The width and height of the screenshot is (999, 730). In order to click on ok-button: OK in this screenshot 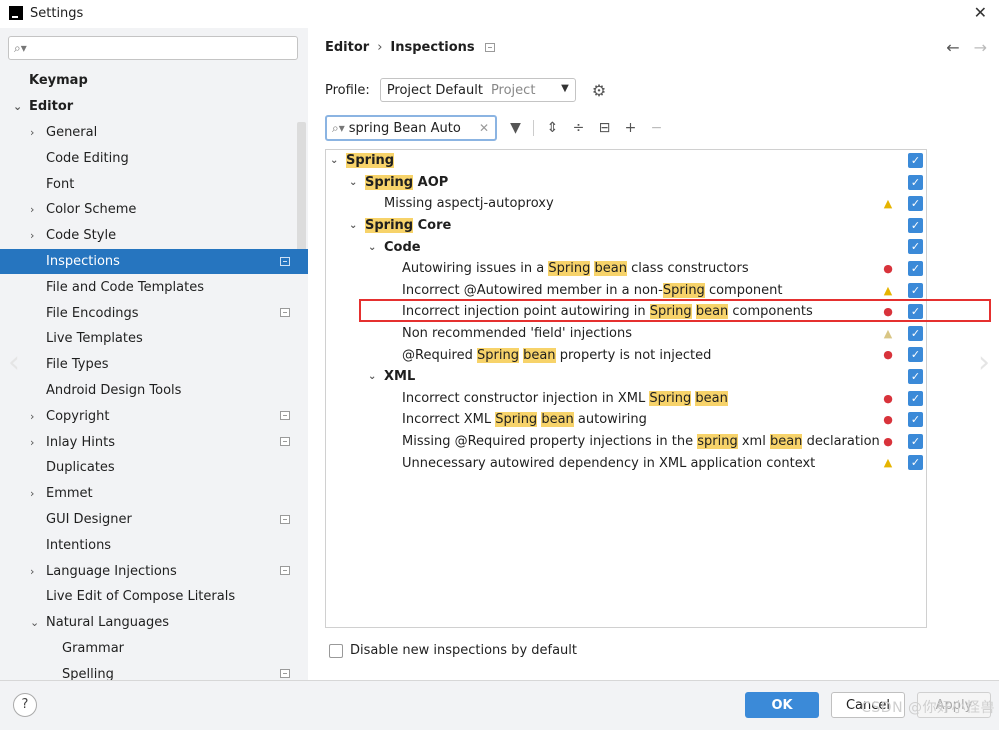, I will do `click(782, 705)`.